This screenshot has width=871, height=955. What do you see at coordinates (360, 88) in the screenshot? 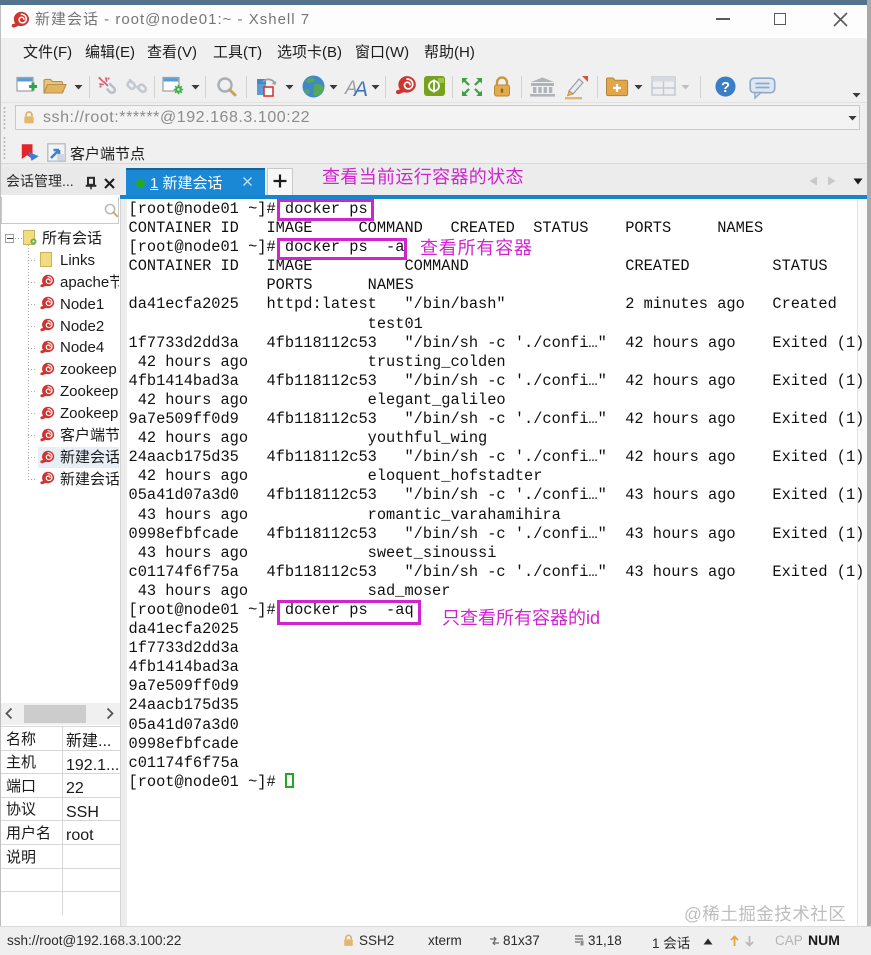
I see `svg-text: A` at bounding box center [360, 88].